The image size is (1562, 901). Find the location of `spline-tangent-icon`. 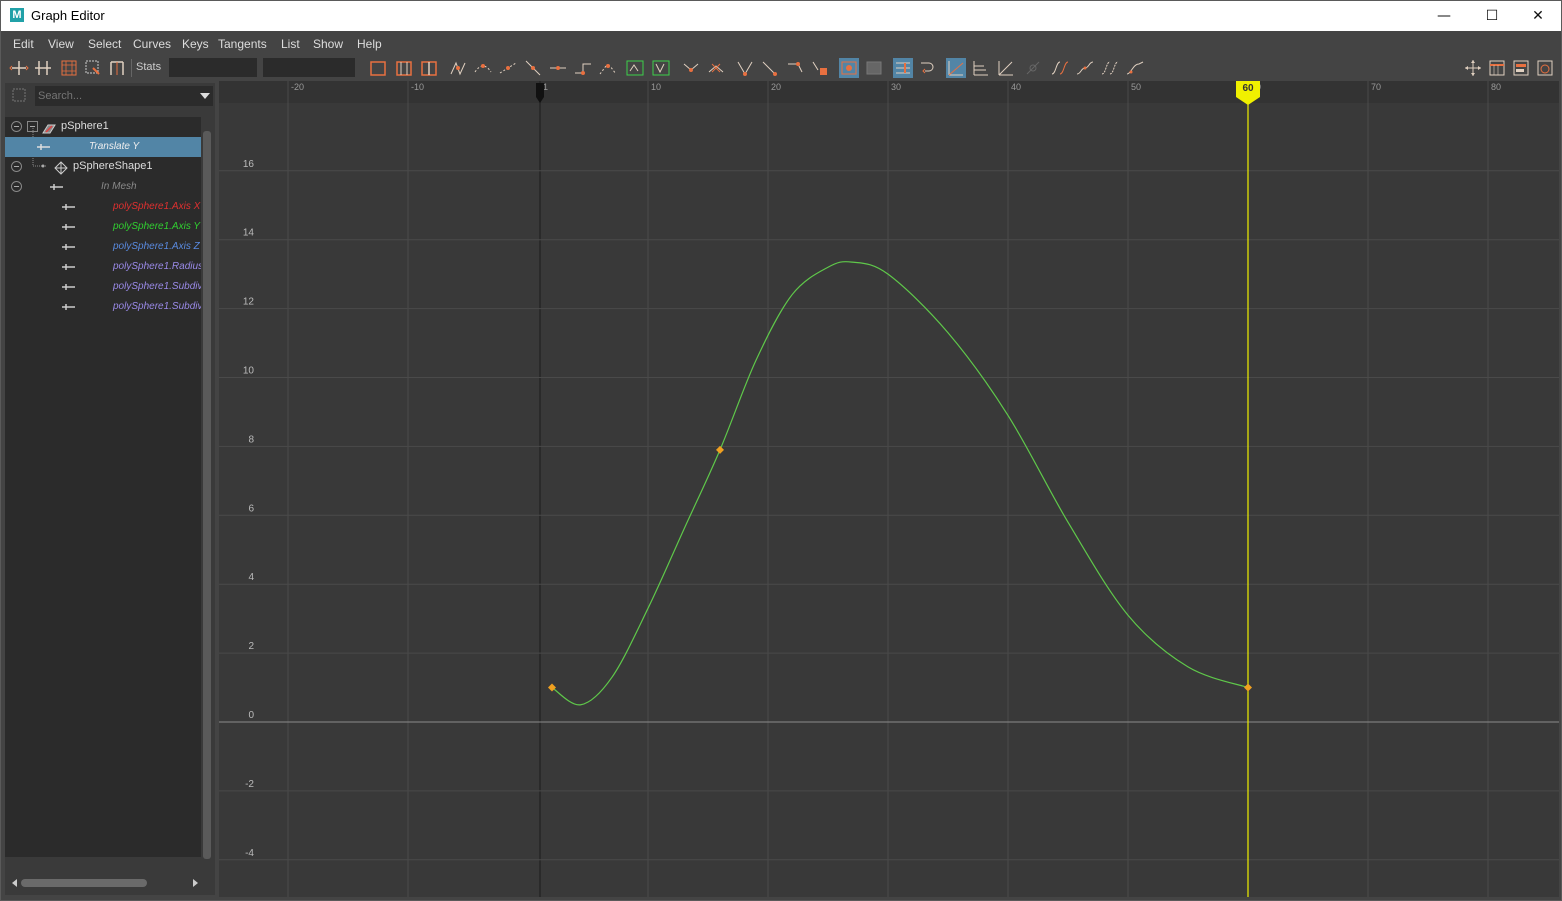

spline-tangent-icon is located at coordinates (483, 68).